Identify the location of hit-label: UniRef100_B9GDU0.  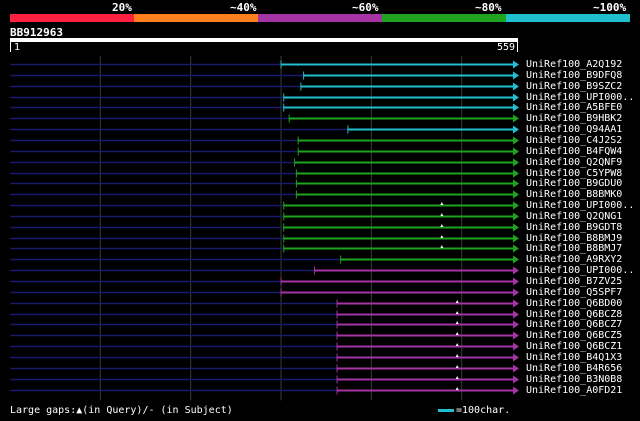
(574, 183).